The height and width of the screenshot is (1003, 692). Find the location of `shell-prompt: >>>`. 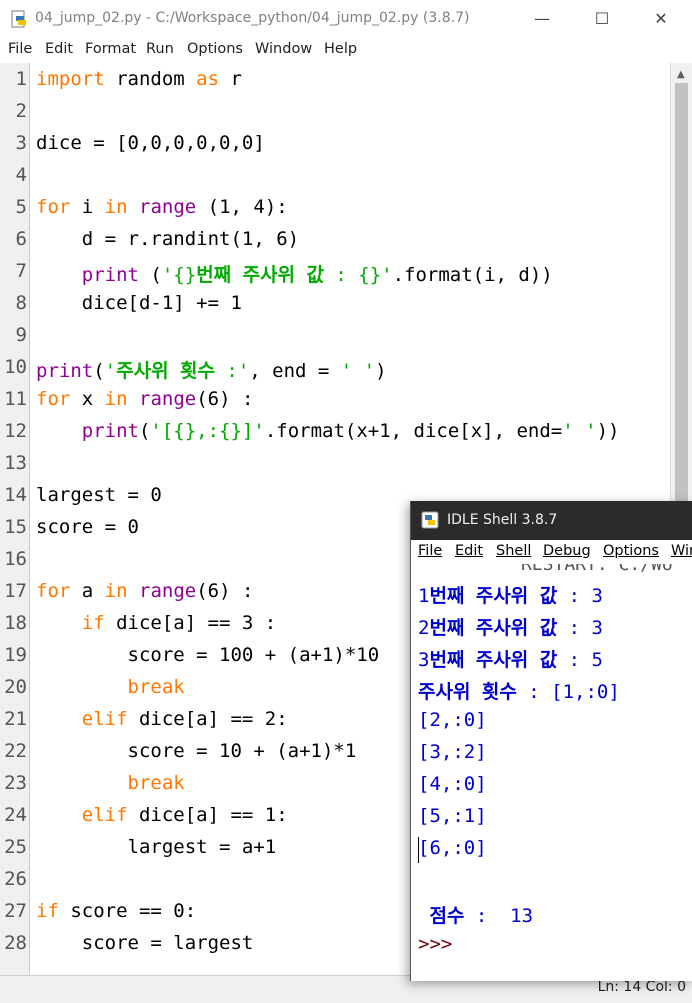

shell-prompt: >>> is located at coordinates (435, 944).